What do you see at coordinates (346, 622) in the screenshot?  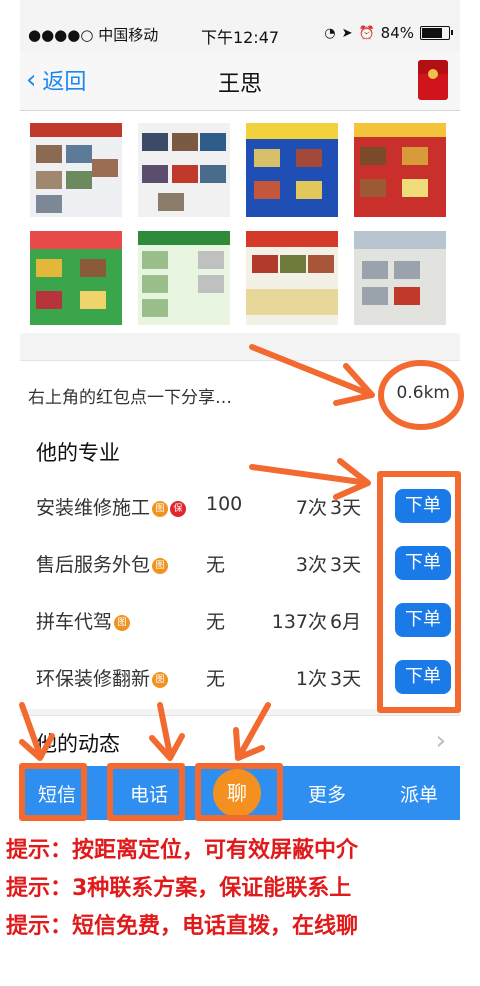 I see `profession-duration: 6月` at bounding box center [346, 622].